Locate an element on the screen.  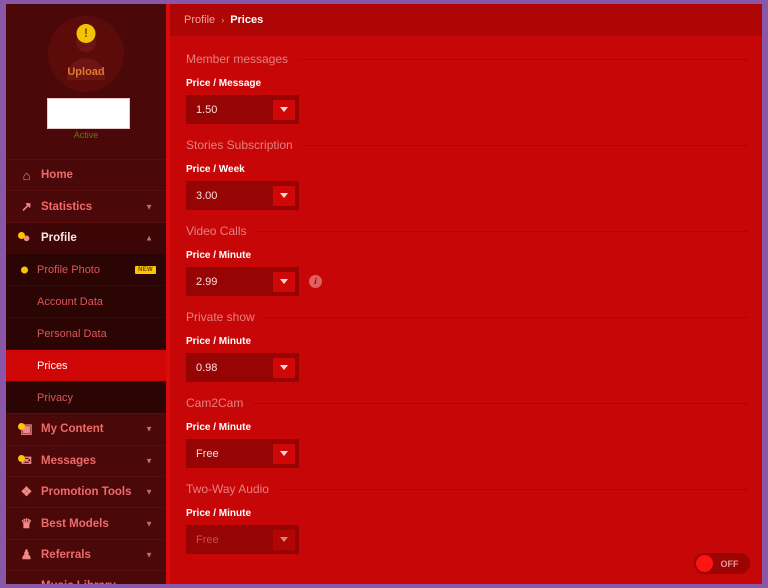
sidebar-item-promotion-tools: ❖ Promotion Tools ▼ is located at coordinates (86, 491).